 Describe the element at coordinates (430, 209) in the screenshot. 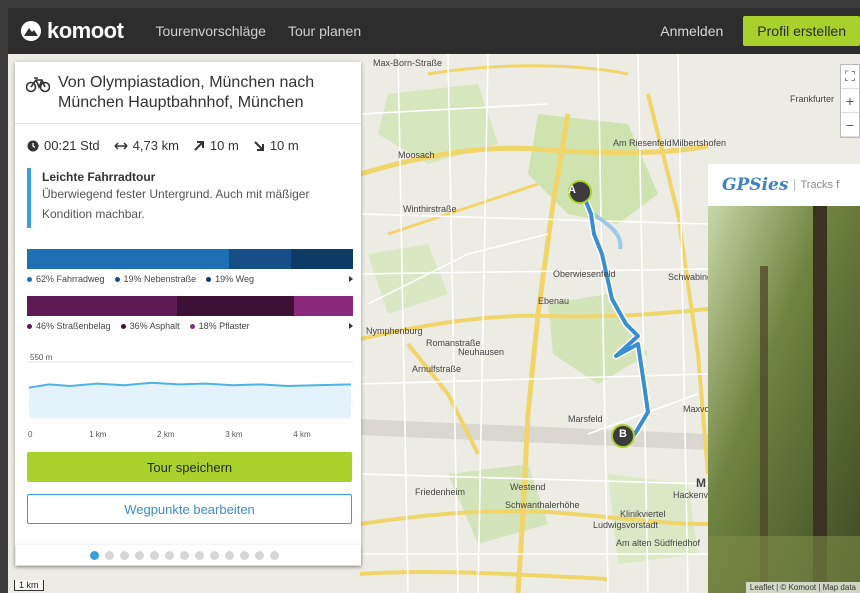

I see `map-label: Winthirstraße` at that location.